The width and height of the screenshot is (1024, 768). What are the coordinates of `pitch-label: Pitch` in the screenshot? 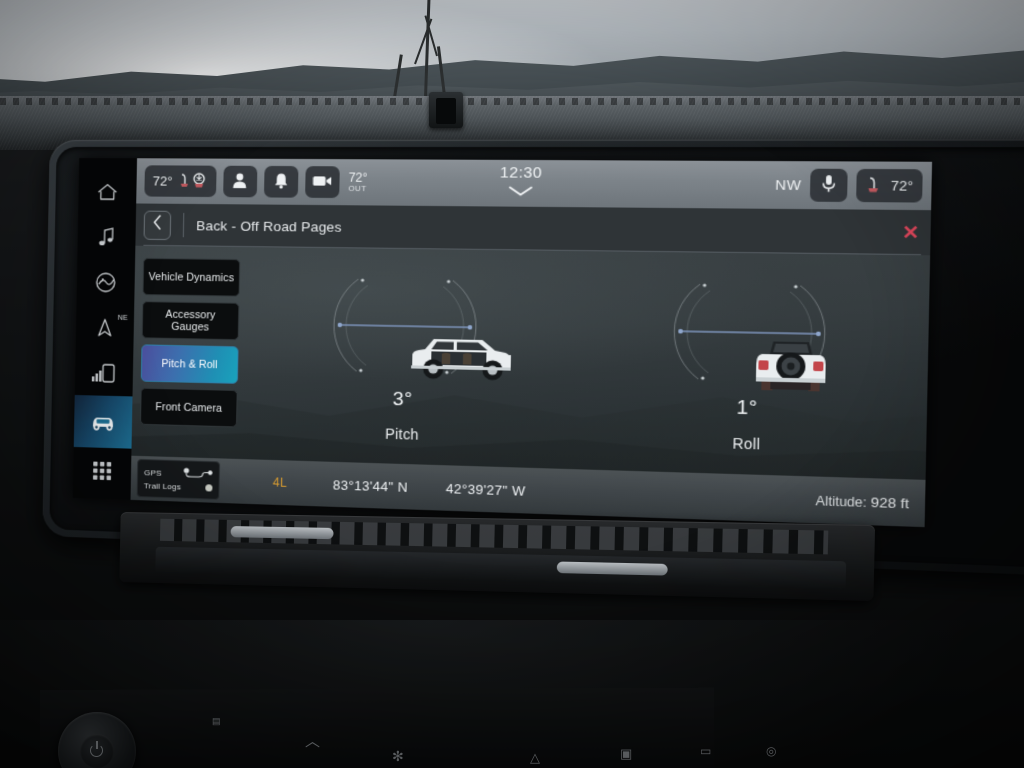 It's located at (401, 434).